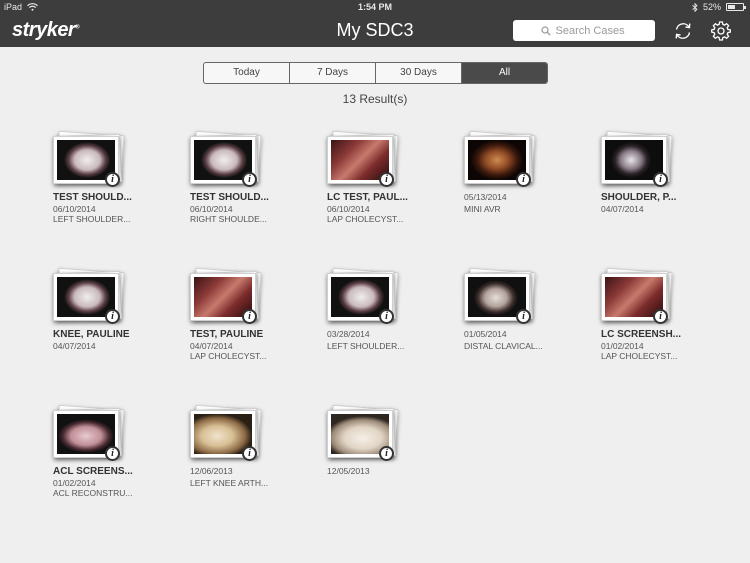 This screenshot has height=563, width=750. Describe the element at coordinates (504, 73) in the screenshot. I see `filter-all: All` at that location.